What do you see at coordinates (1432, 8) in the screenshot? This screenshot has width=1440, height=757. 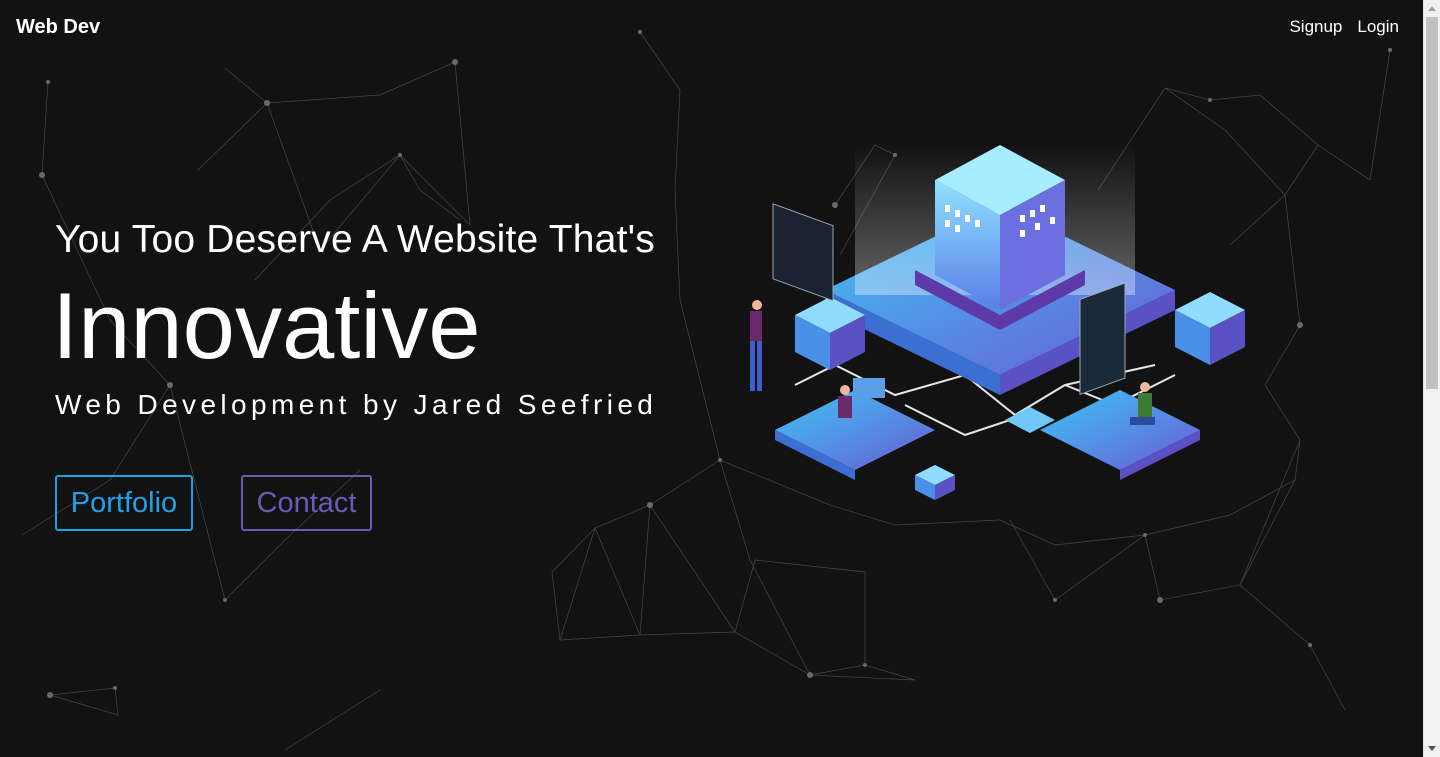 I see `scroll-up-icon` at bounding box center [1432, 8].